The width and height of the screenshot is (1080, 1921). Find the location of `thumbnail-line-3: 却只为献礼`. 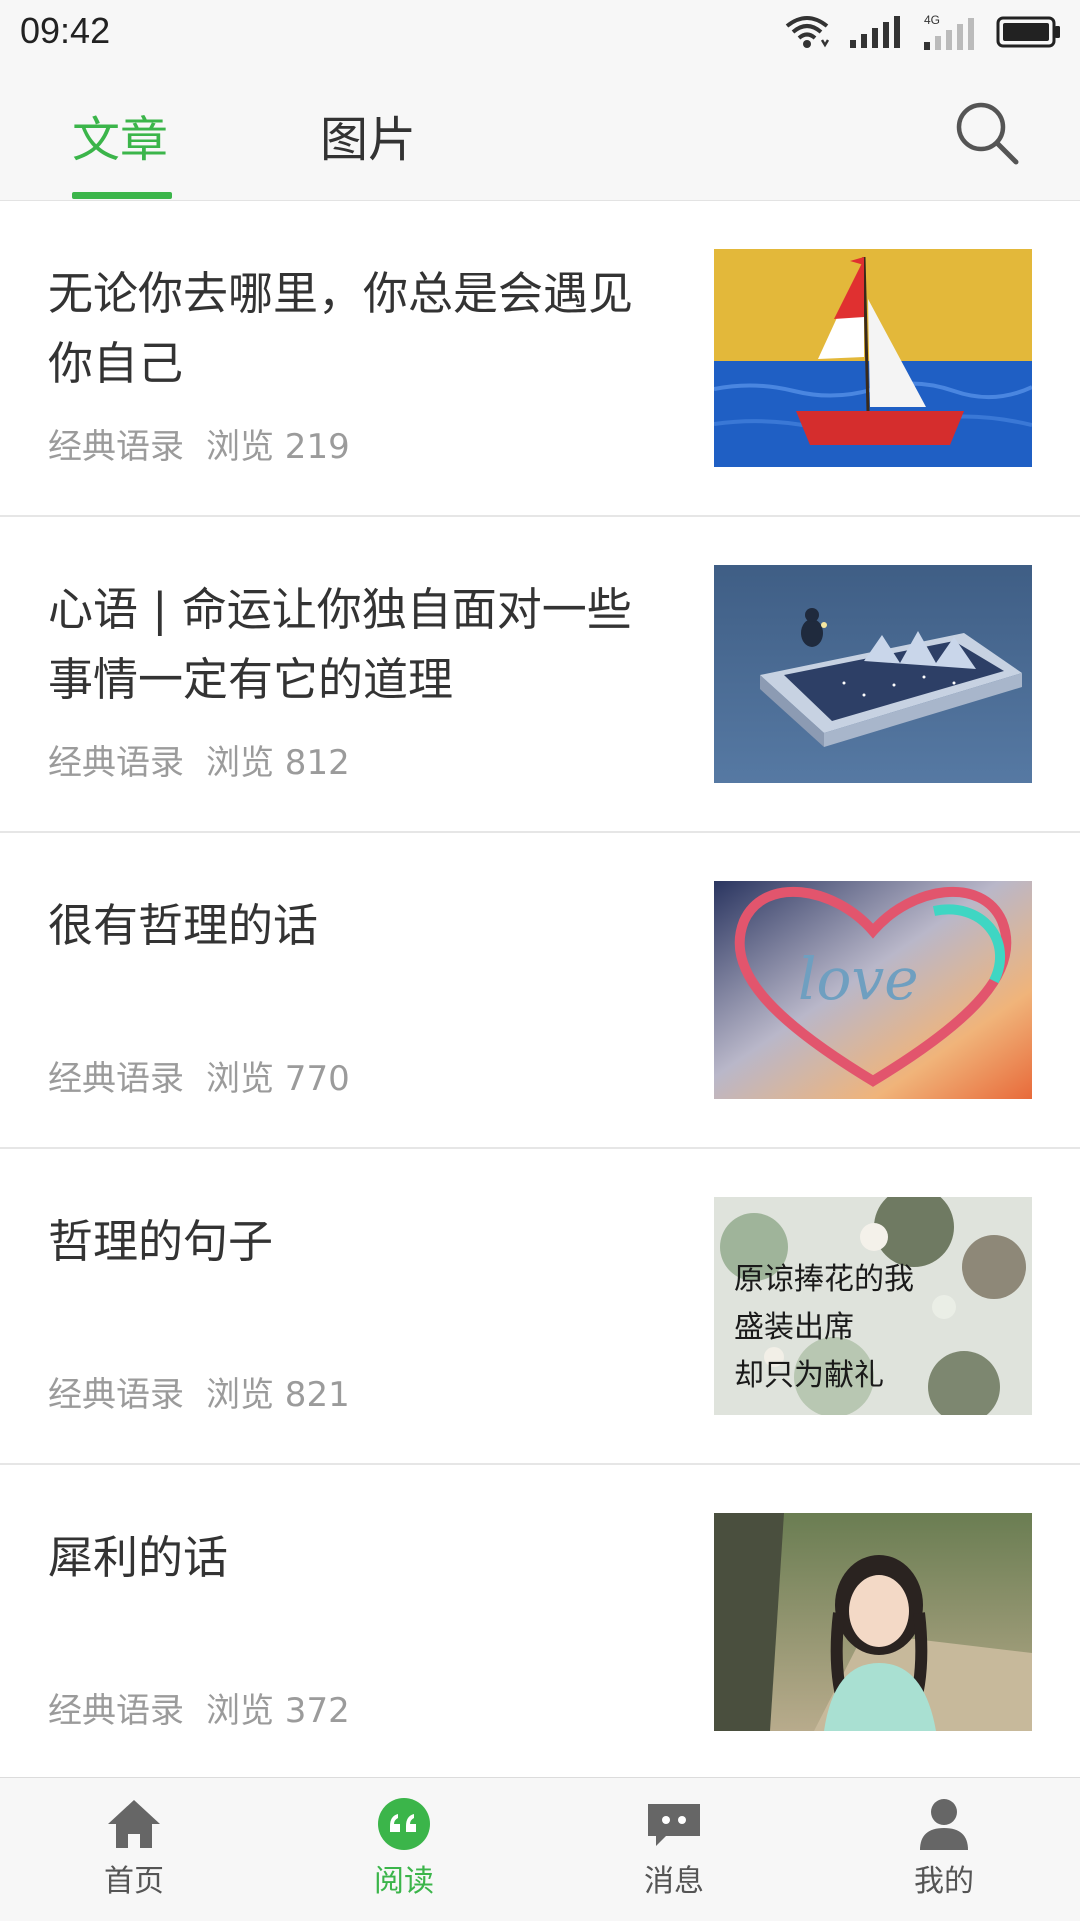

thumbnail-line-3: 却只为献礼 is located at coordinates (809, 1375).